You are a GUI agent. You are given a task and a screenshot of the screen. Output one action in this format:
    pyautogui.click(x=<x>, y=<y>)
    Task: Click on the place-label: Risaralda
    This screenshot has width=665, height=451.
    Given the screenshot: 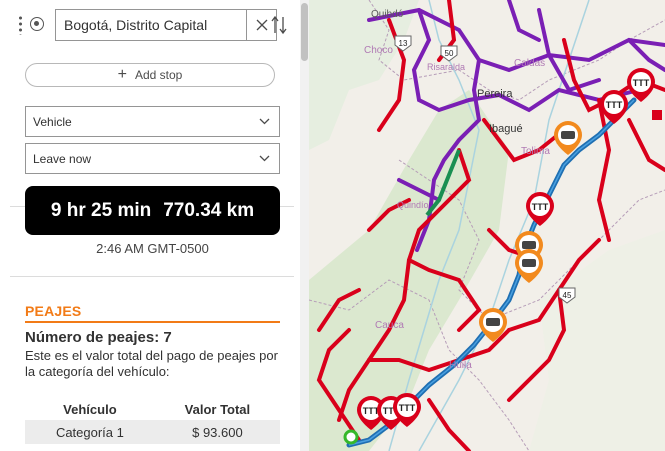 What is the action you would take?
    pyautogui.click(x=446, y=67)
    